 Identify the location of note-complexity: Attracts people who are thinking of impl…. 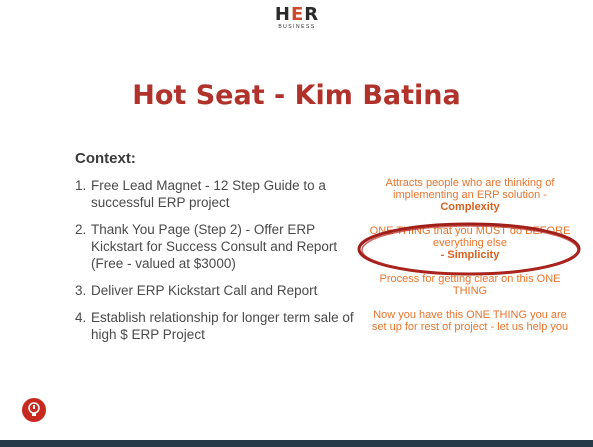
(470, 195).